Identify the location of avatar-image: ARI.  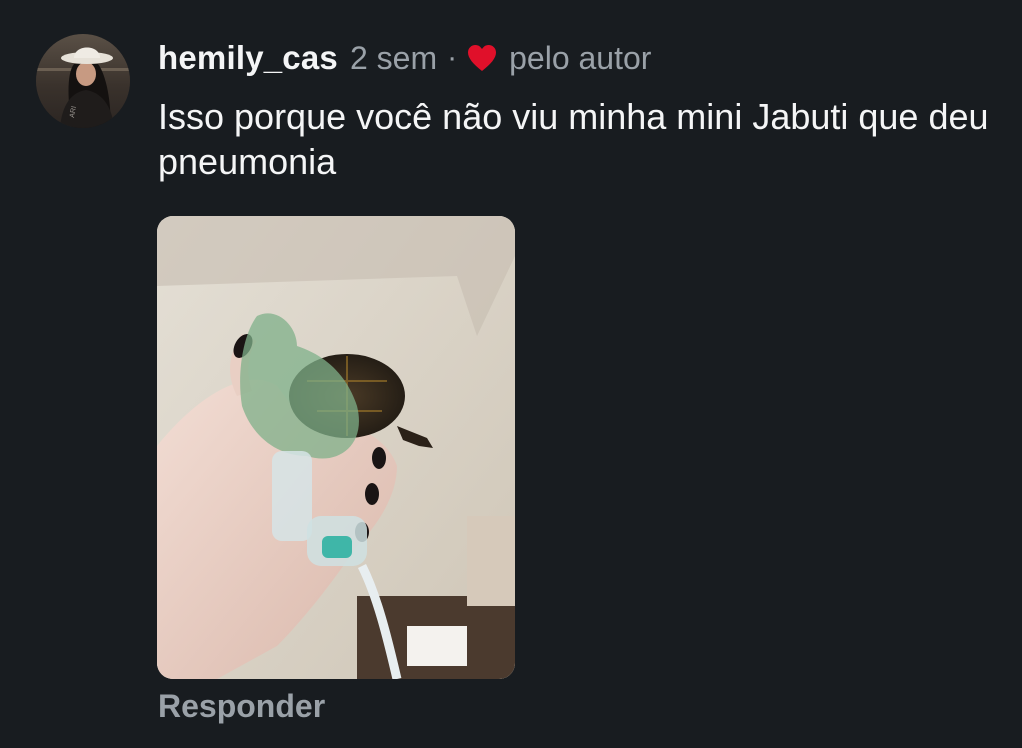
(83, 81).